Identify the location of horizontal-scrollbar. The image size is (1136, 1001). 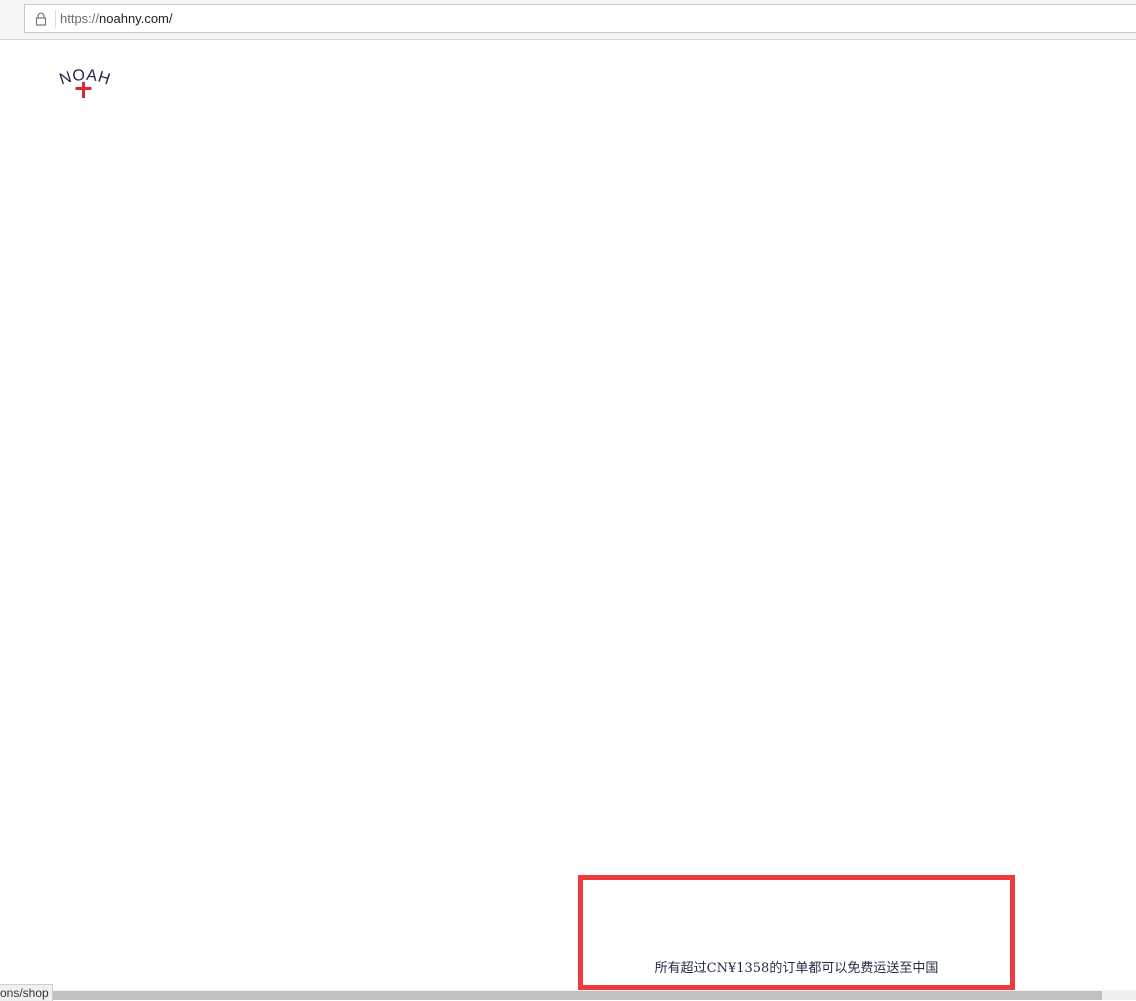
(568, 995).